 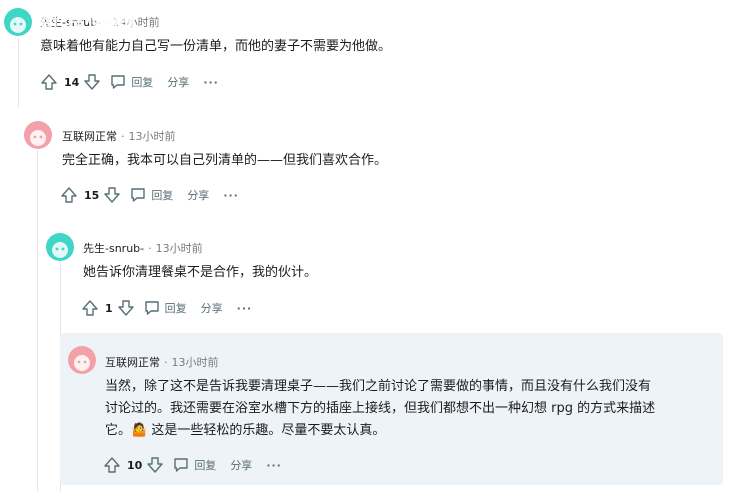 What do you see at coordinates (216, 46) in the screenshot?
I see `comment-body: 意味着他有能力自己写一份清单，而他的妻子不需要为他做。` at bounding box center [216, 46].